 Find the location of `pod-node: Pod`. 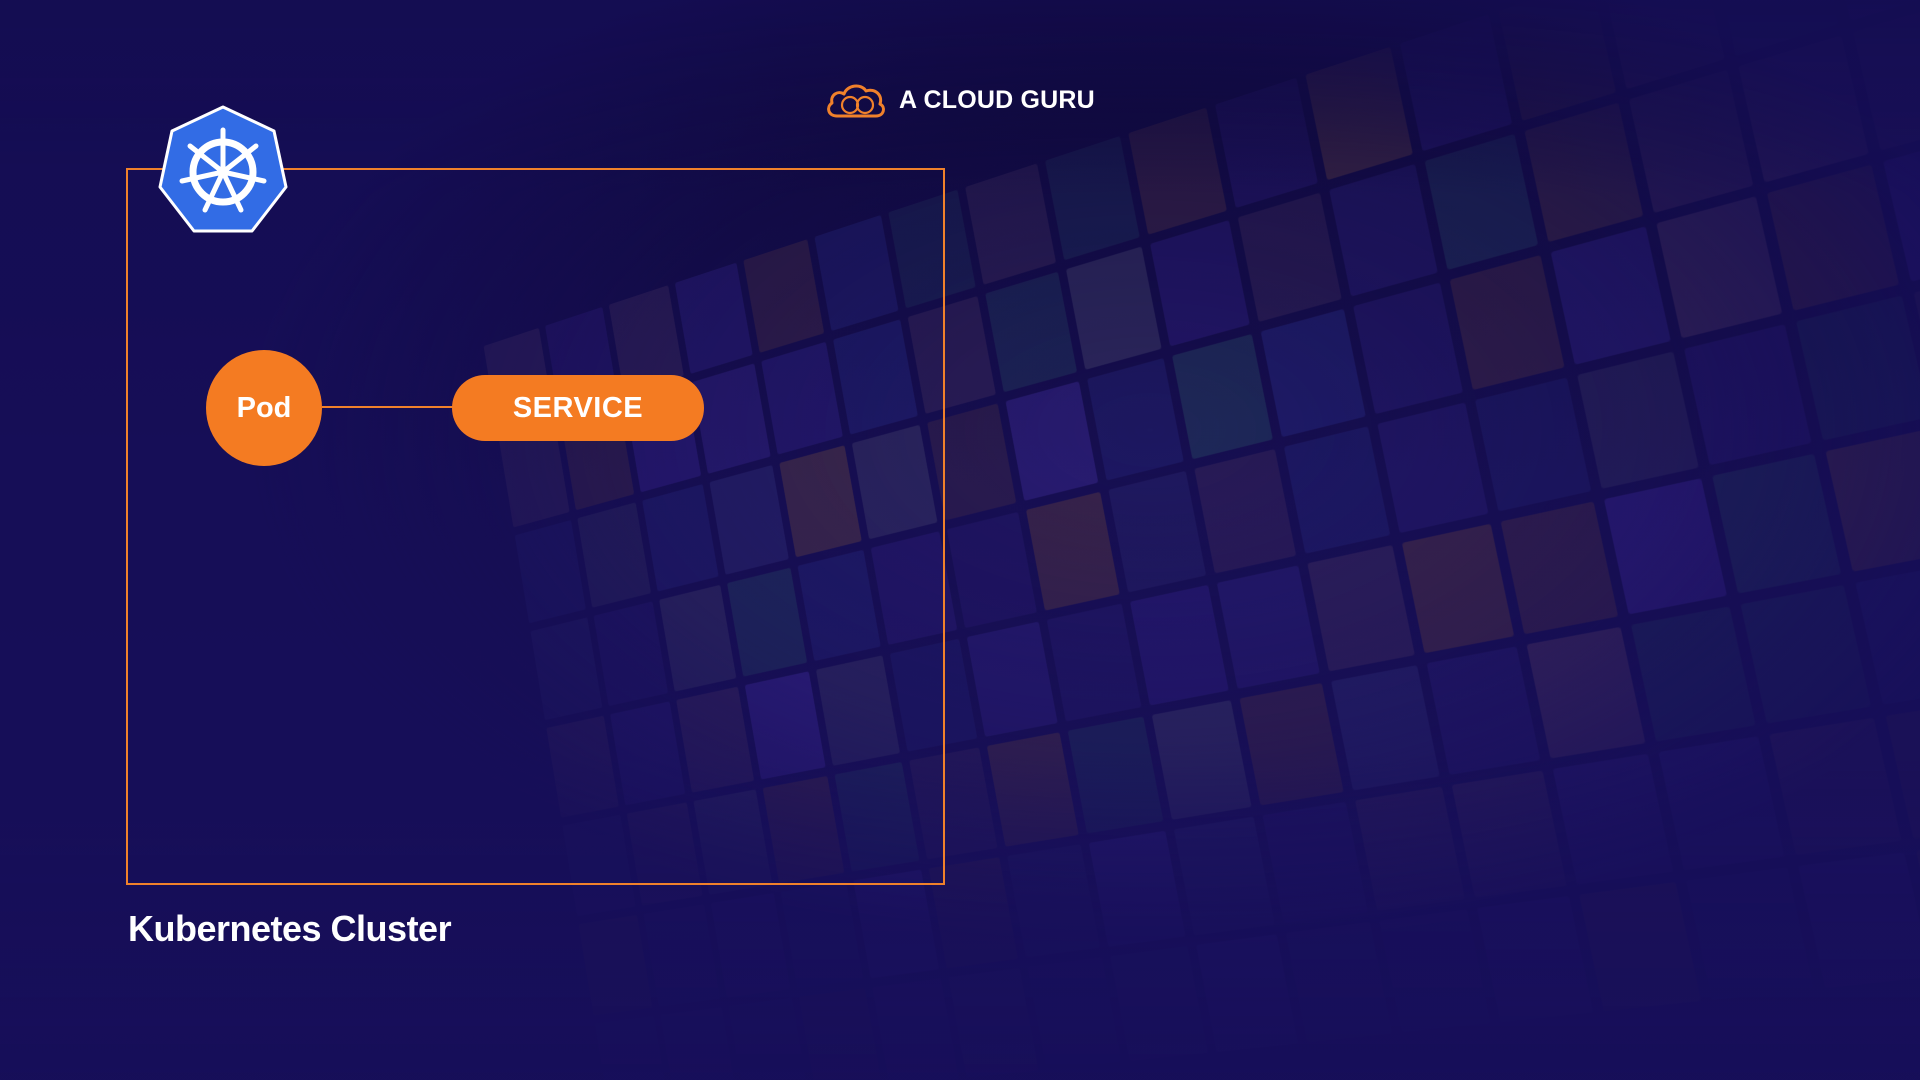

pod-node: Pod is located at coordinates (264, 408).